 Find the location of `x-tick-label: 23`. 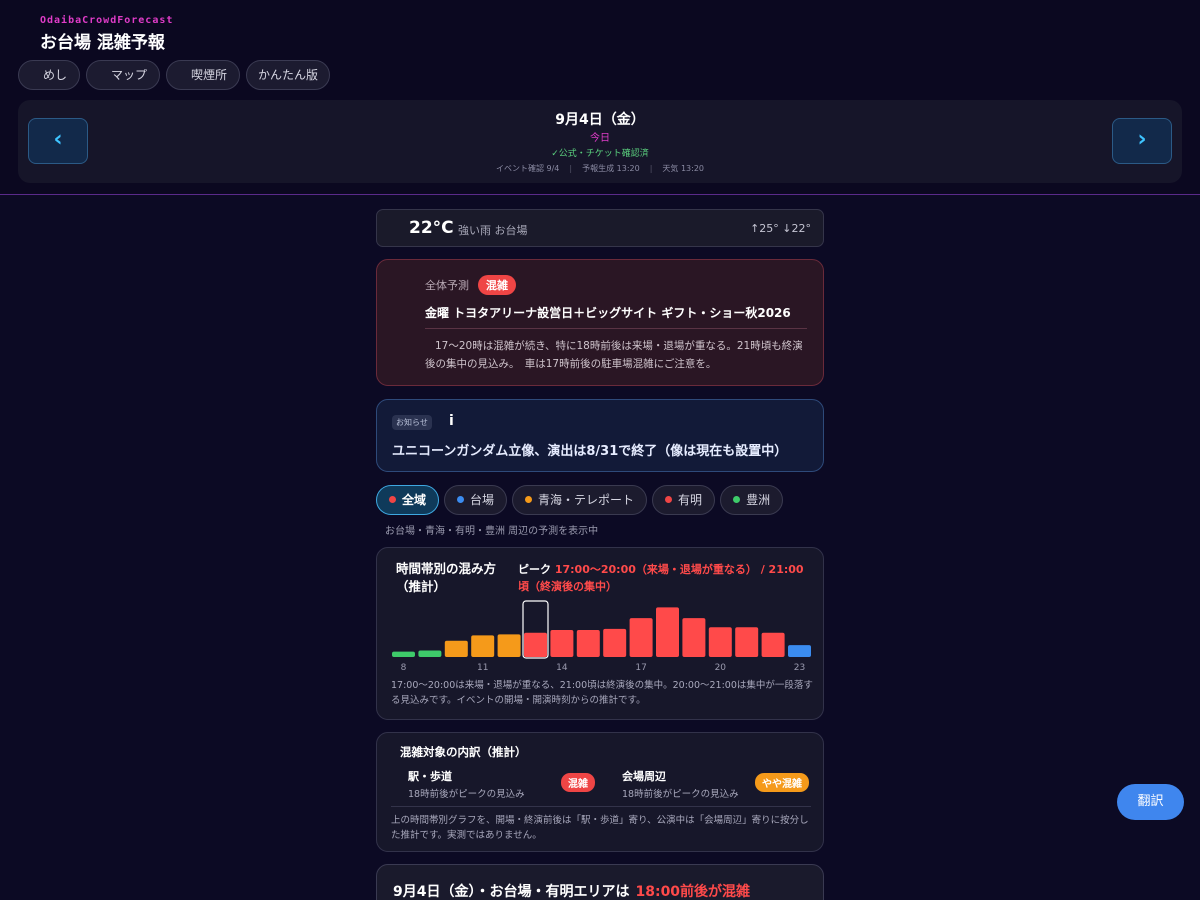

x-tick-label: 23 is located at coordinates (799, 668).